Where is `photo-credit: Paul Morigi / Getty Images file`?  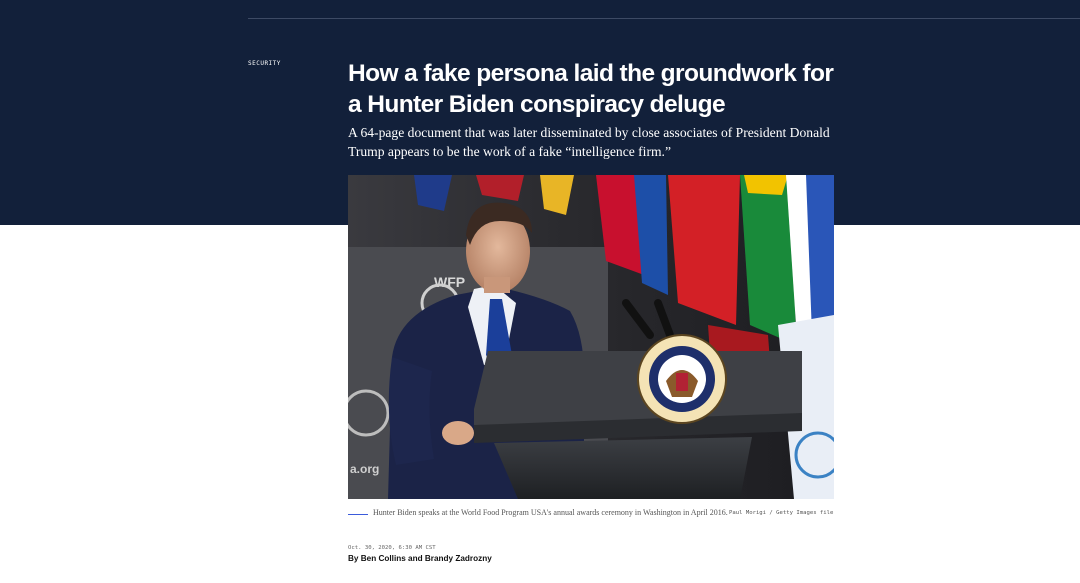
photo-credit: Paul Morigi / Getty Images file is located at coordinates (781, 513).